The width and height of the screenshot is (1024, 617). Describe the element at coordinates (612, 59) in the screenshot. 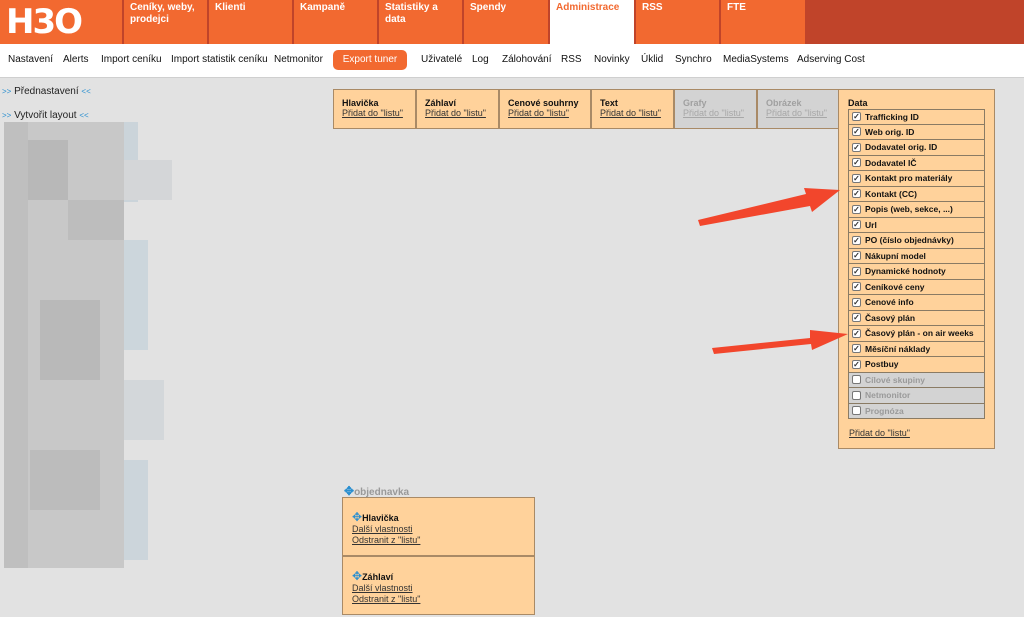

I see `subnav-novinky: Novinky` at that location.